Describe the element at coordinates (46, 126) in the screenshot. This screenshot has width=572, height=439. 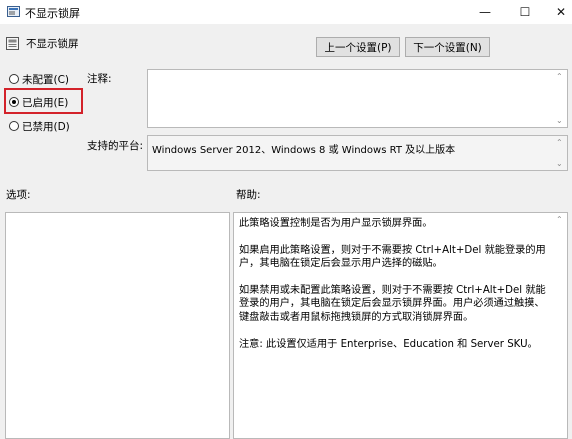
I see `radio-label: 已禁用(D)` at that location.